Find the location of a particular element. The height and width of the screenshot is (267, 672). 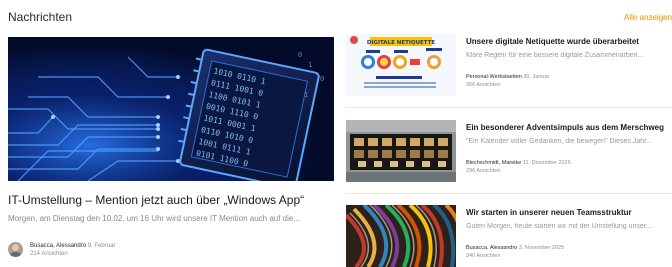

author-name: Blechschmidt, Mareike is located at coordinates (493, 163).